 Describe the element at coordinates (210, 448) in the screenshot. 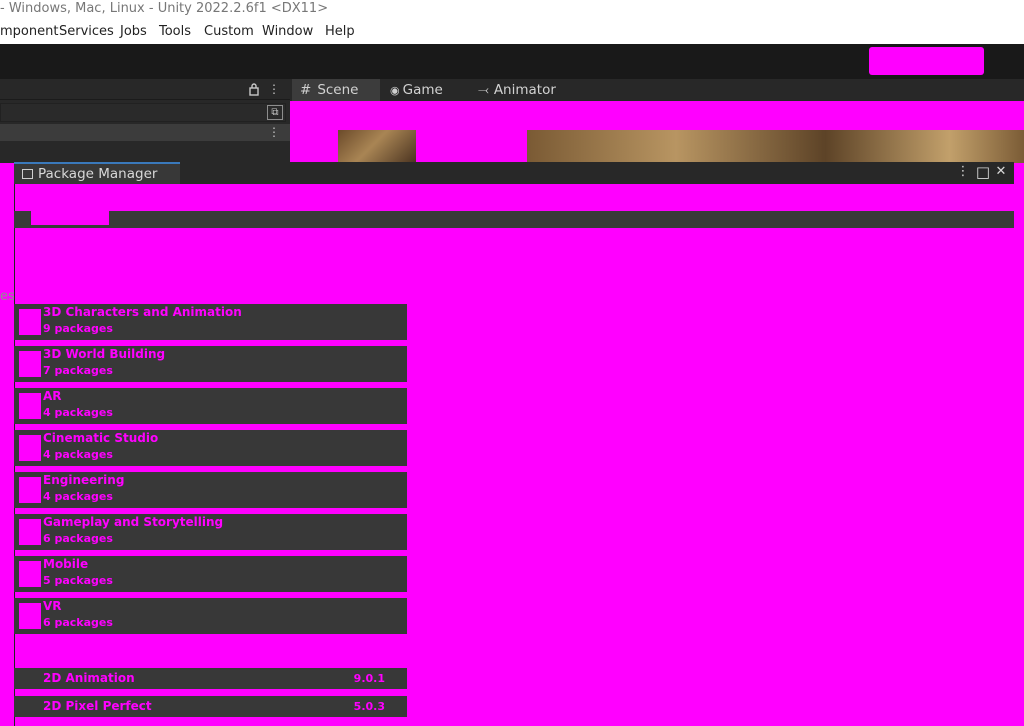

I see `feature-item: Cinematic Studio 4 packages` at that location.